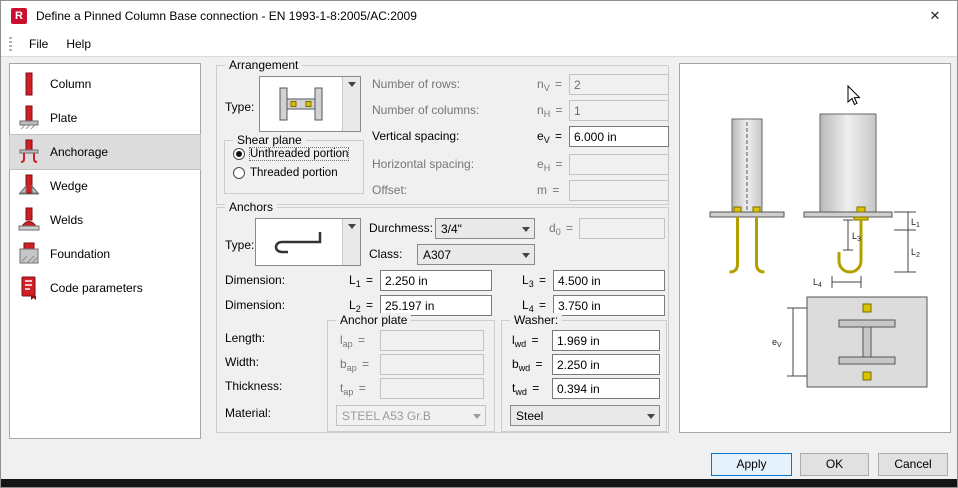 Image resolution: width=958 pixels, height=488 pixels. Describe the element at coordinates (432, 364) in the screenshot. I see `bap-input` at that location.